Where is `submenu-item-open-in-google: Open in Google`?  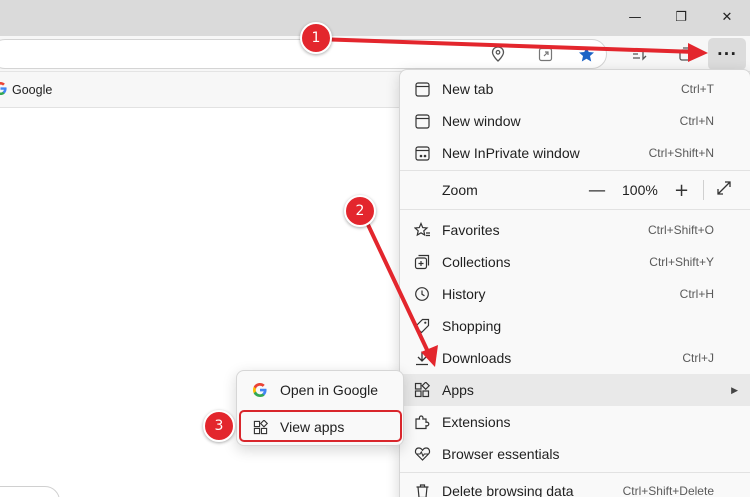
submenu-item-open-in-google: Open in Google is located at coordinates (321, 390).